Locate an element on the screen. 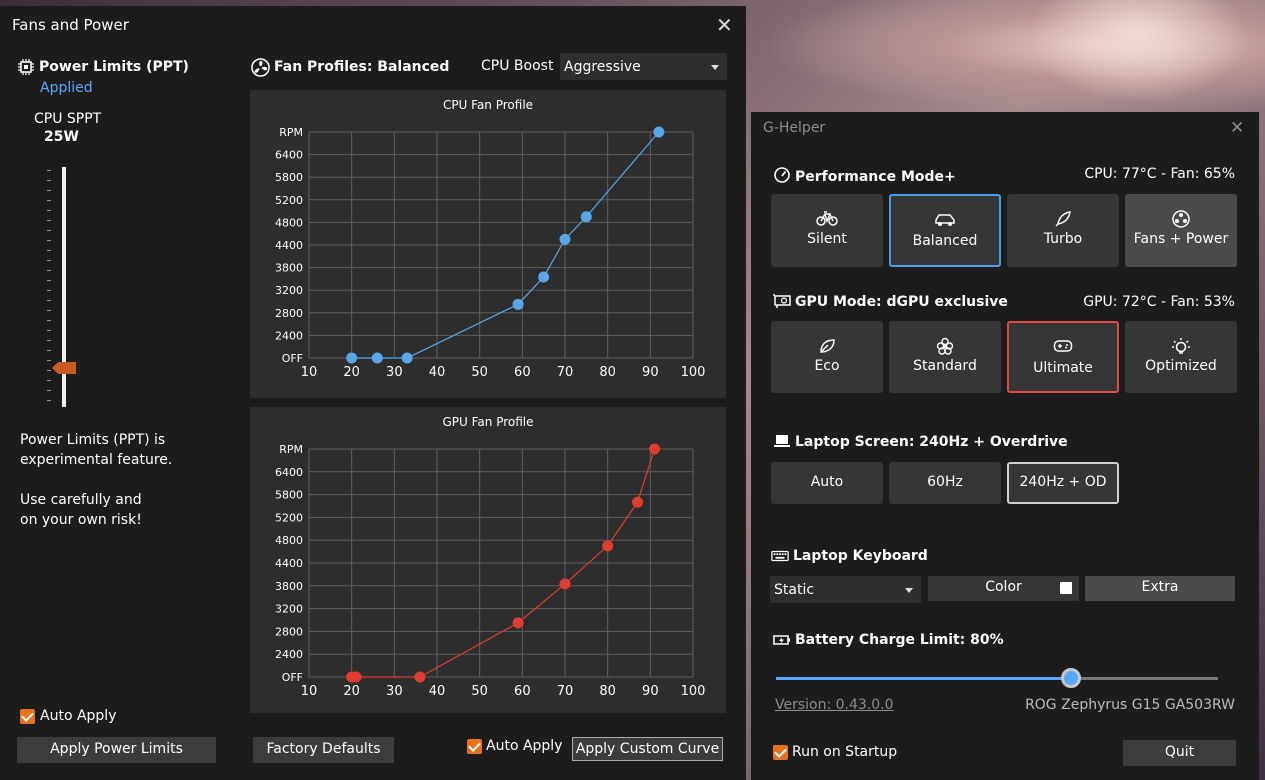 This screenshot has height=780, width=1265. y-tick-label: 3800 is located at coordinates (289, 586).